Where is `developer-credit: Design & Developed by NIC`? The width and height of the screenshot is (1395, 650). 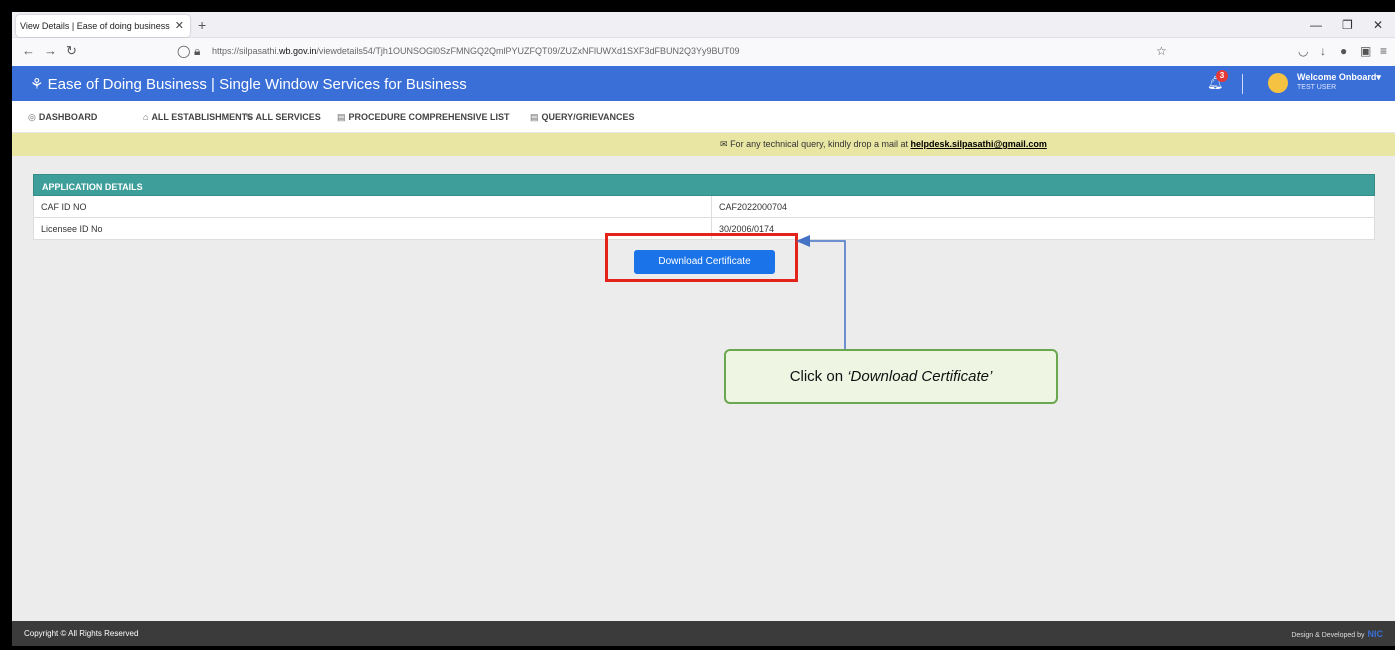
developer-credit: Design & Developed by NIC is located at coordinates (1337, 634).